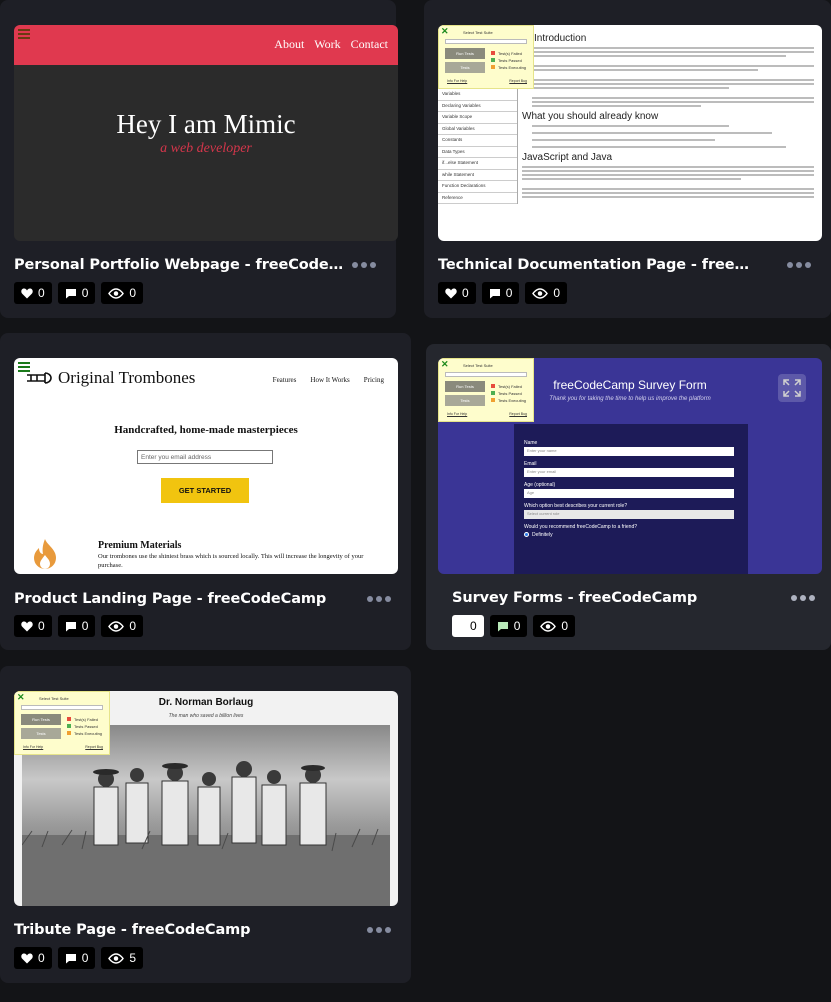 This screenshot has width=831, height=1002. Describe the element at coordinates (328, 380) in the screenshot. I see `preview-nav: Features How It Works Pricing` at that location.